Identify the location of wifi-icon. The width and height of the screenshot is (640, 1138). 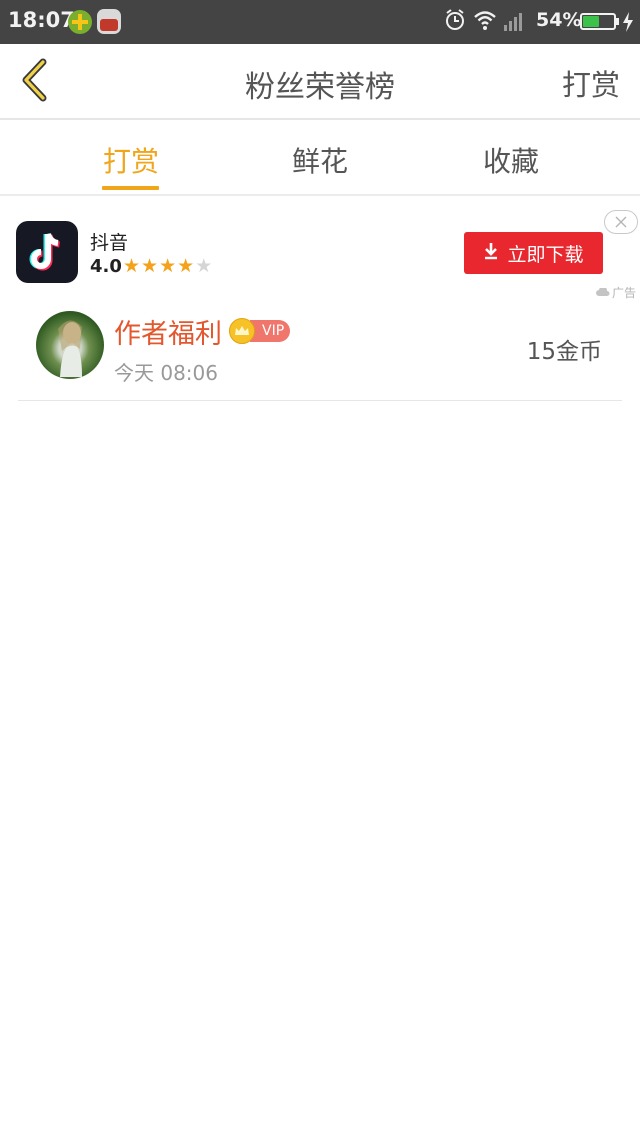
(485, 22).